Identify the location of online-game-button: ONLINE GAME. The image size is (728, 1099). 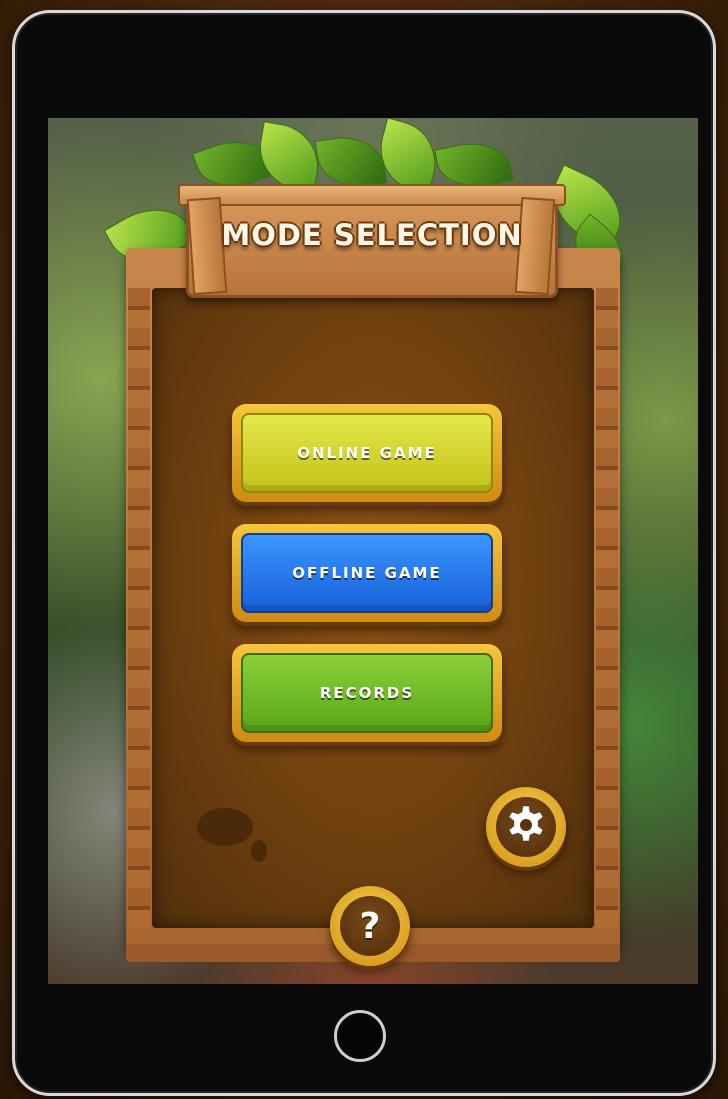
(367, 453).